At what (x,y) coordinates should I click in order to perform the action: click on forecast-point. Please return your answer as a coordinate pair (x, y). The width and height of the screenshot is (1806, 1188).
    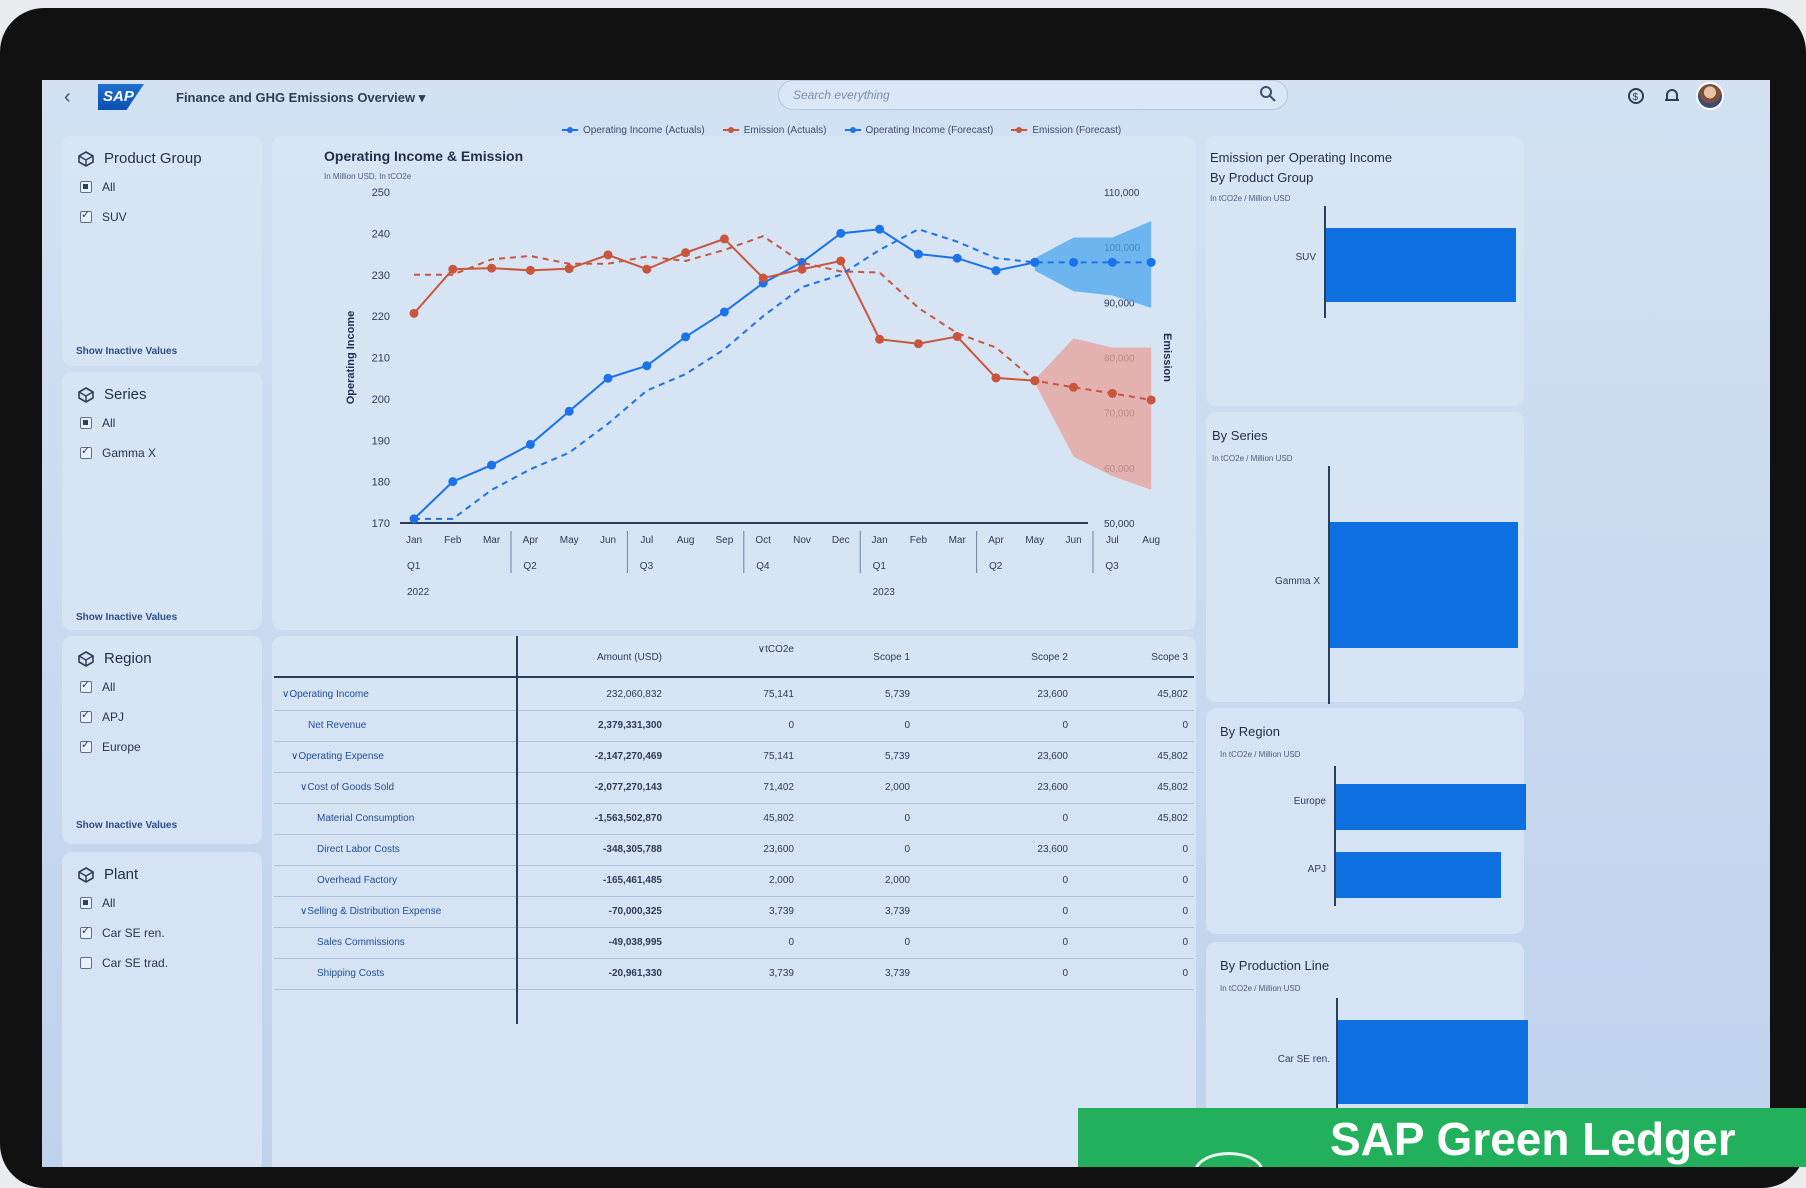
    Looking at the image, I should click on (1112, 262).